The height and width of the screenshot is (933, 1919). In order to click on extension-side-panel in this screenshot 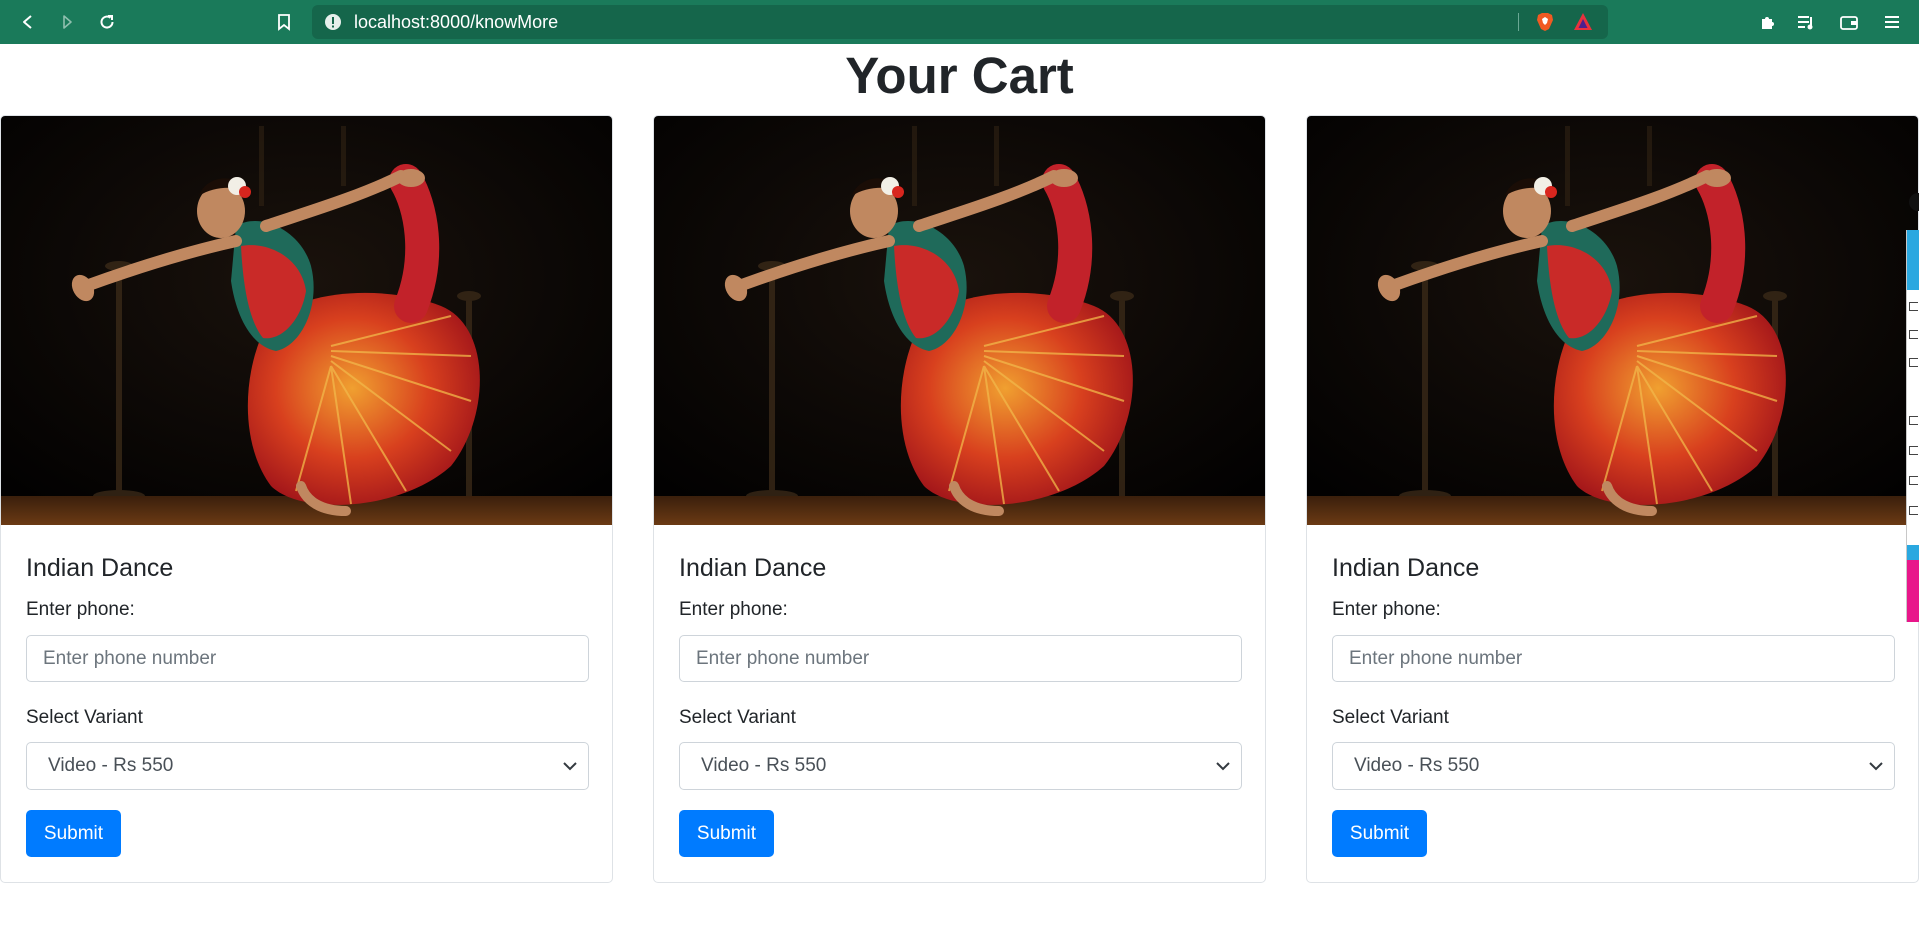, I will do `click(1912, 426)`.